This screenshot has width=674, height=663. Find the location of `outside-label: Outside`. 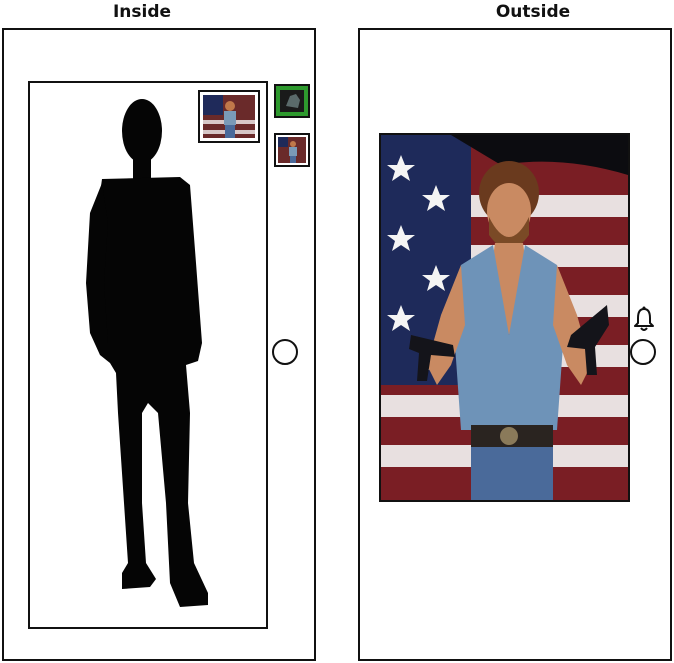

outside-label: Outside is located at coordinates (533, 12).